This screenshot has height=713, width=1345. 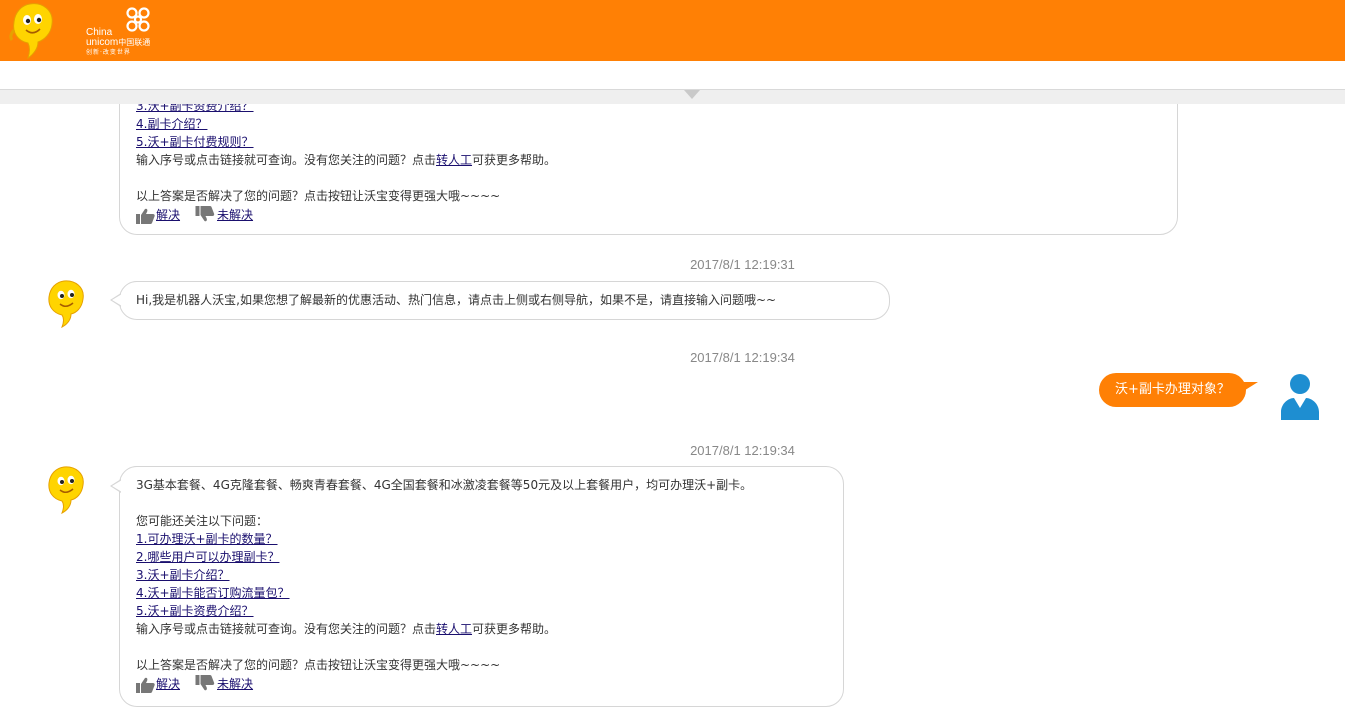 I want to click on brand-text: China unicom中国联通, so click(x=118, y=38).